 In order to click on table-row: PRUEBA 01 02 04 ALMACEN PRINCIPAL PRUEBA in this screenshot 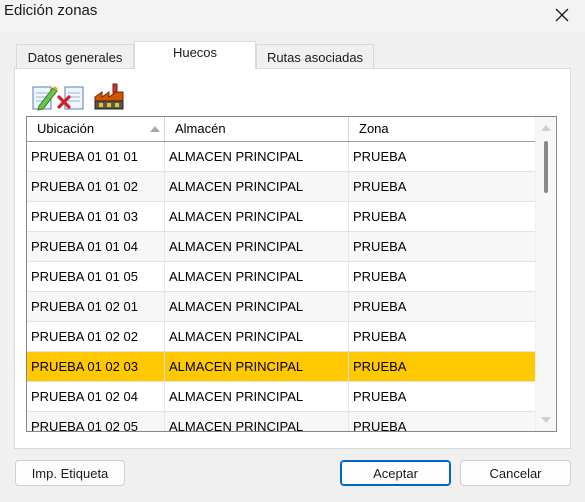, I will do `click(281, 397)`.